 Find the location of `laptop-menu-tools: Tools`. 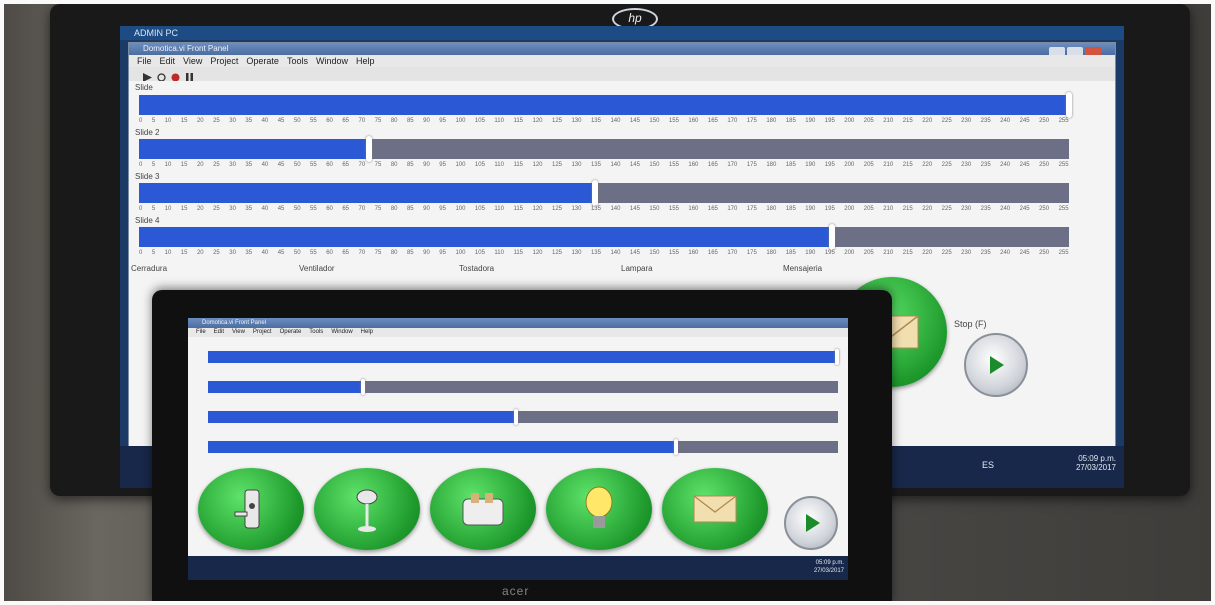

laptop-menu-tools: Tools is located at coordinates (316, 332).